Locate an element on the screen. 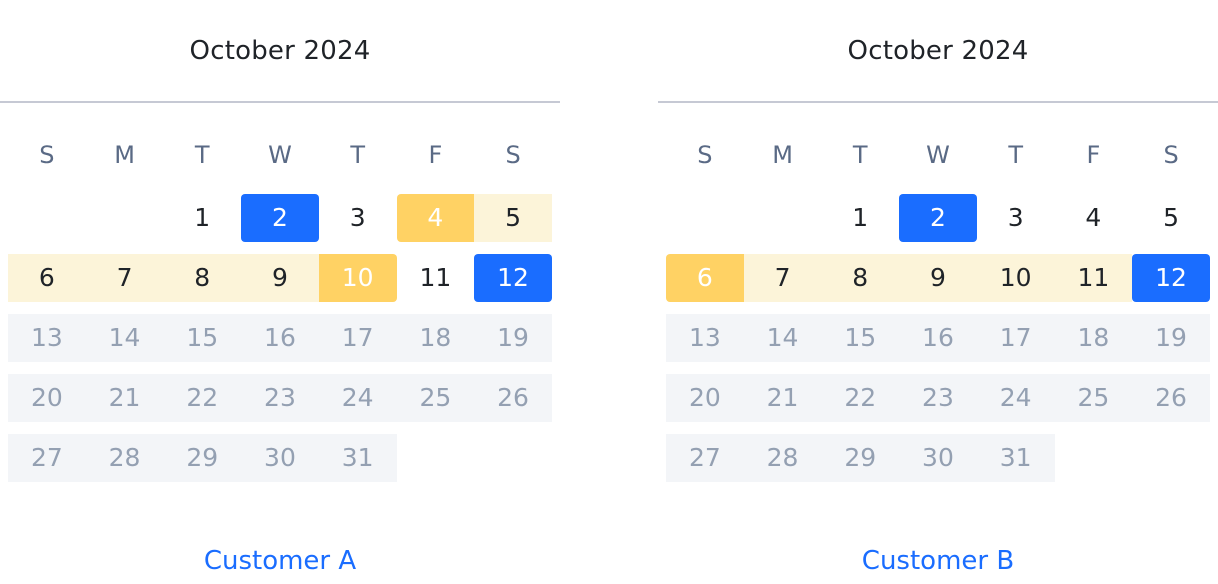  customer-a-link: Customer A is located at coordinates (280, 561).